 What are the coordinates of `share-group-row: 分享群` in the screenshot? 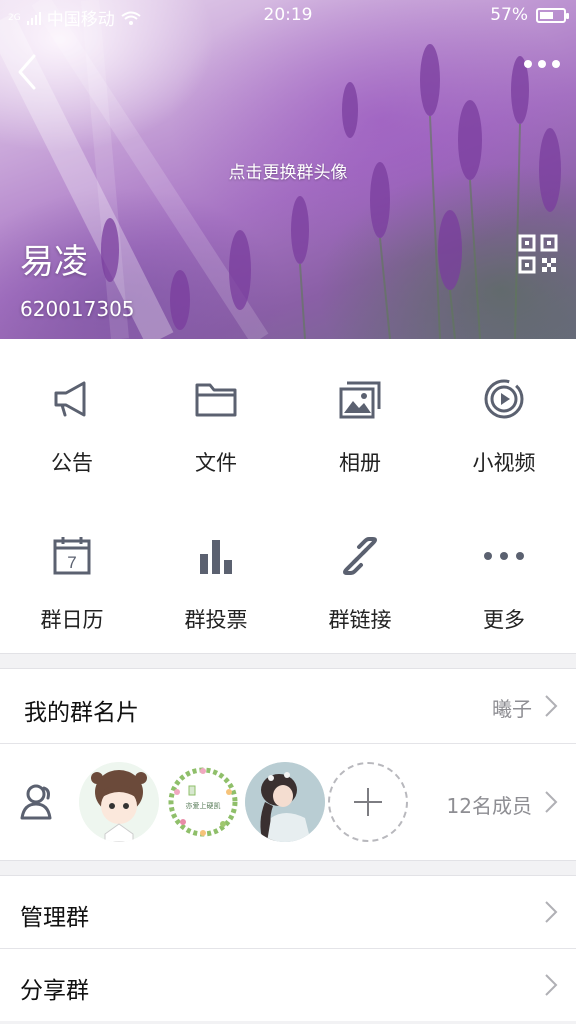 It's located at (288, 985).